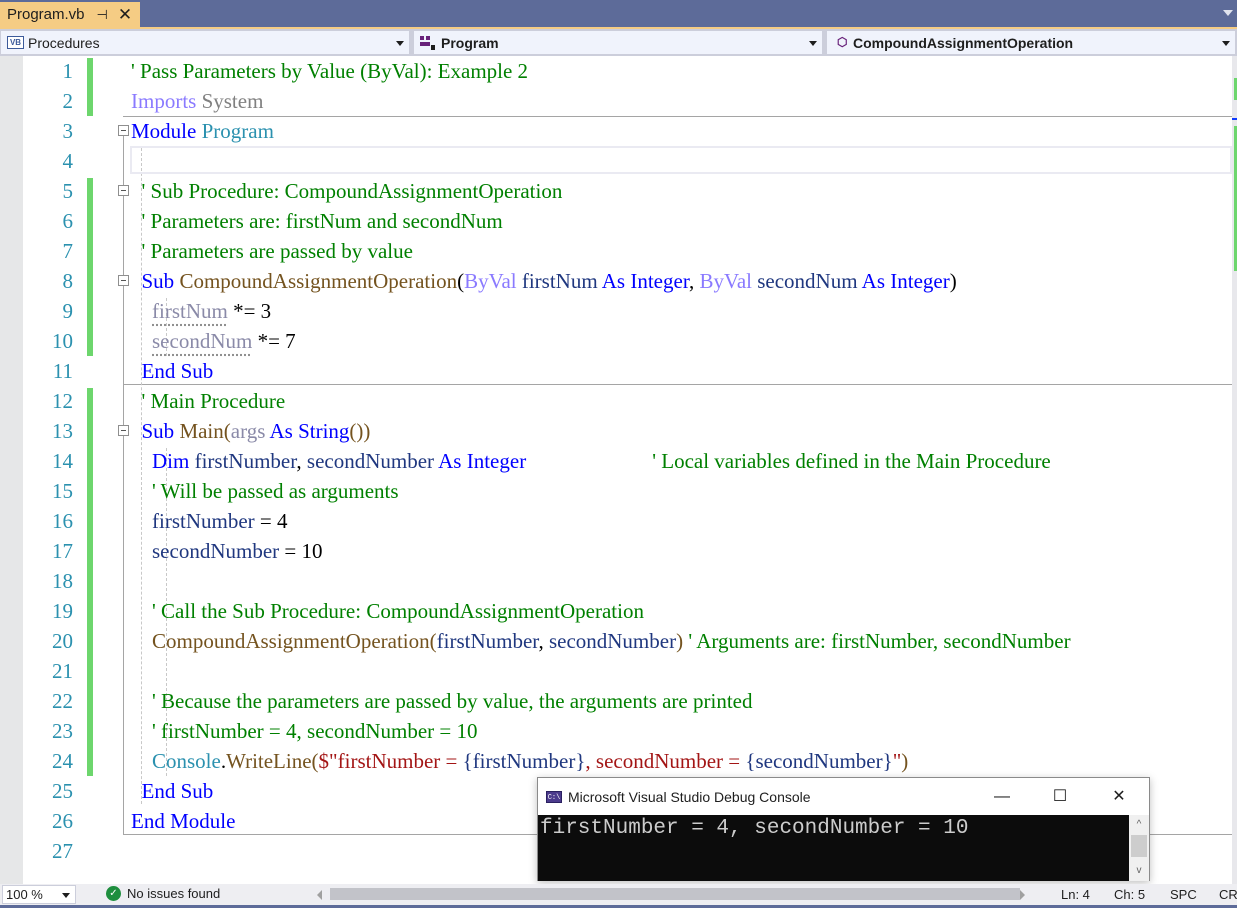  Describe the element at coordinates (274, 341) in the screenshot. I see `code-token: *= 7` at that location.